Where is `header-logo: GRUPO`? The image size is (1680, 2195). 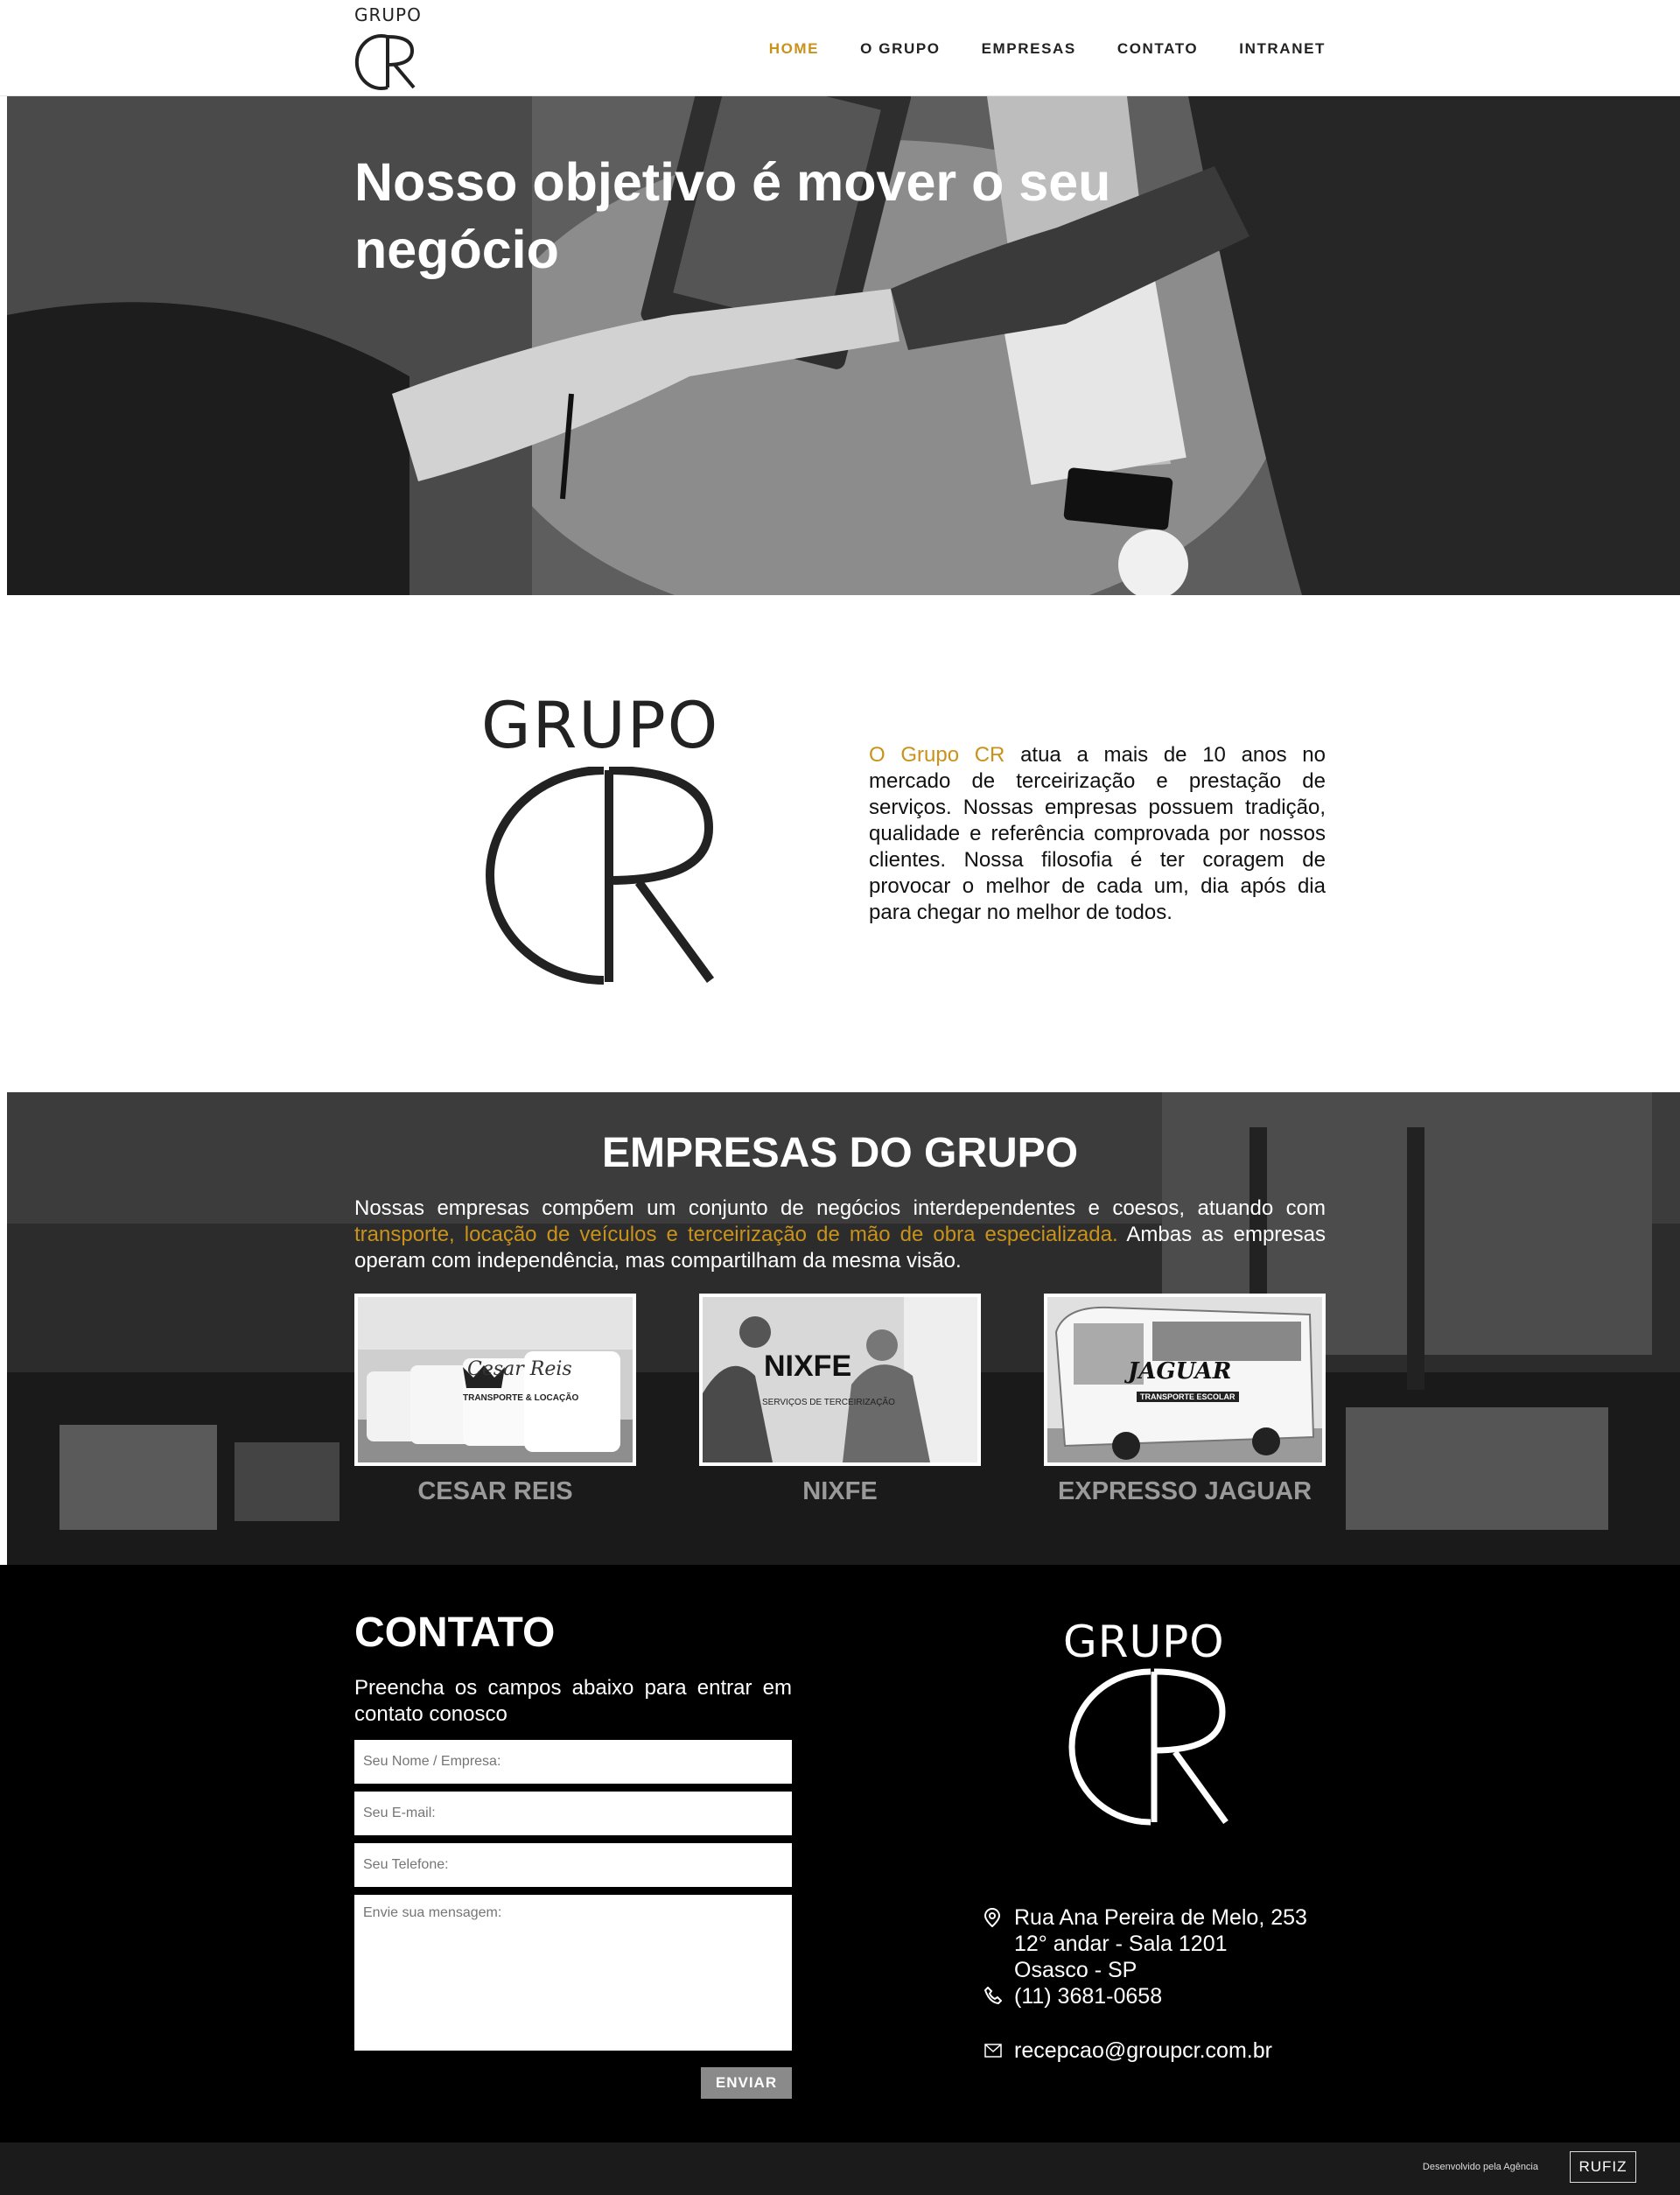 header-logo: GRUPO is located at coordinates (388, 47).